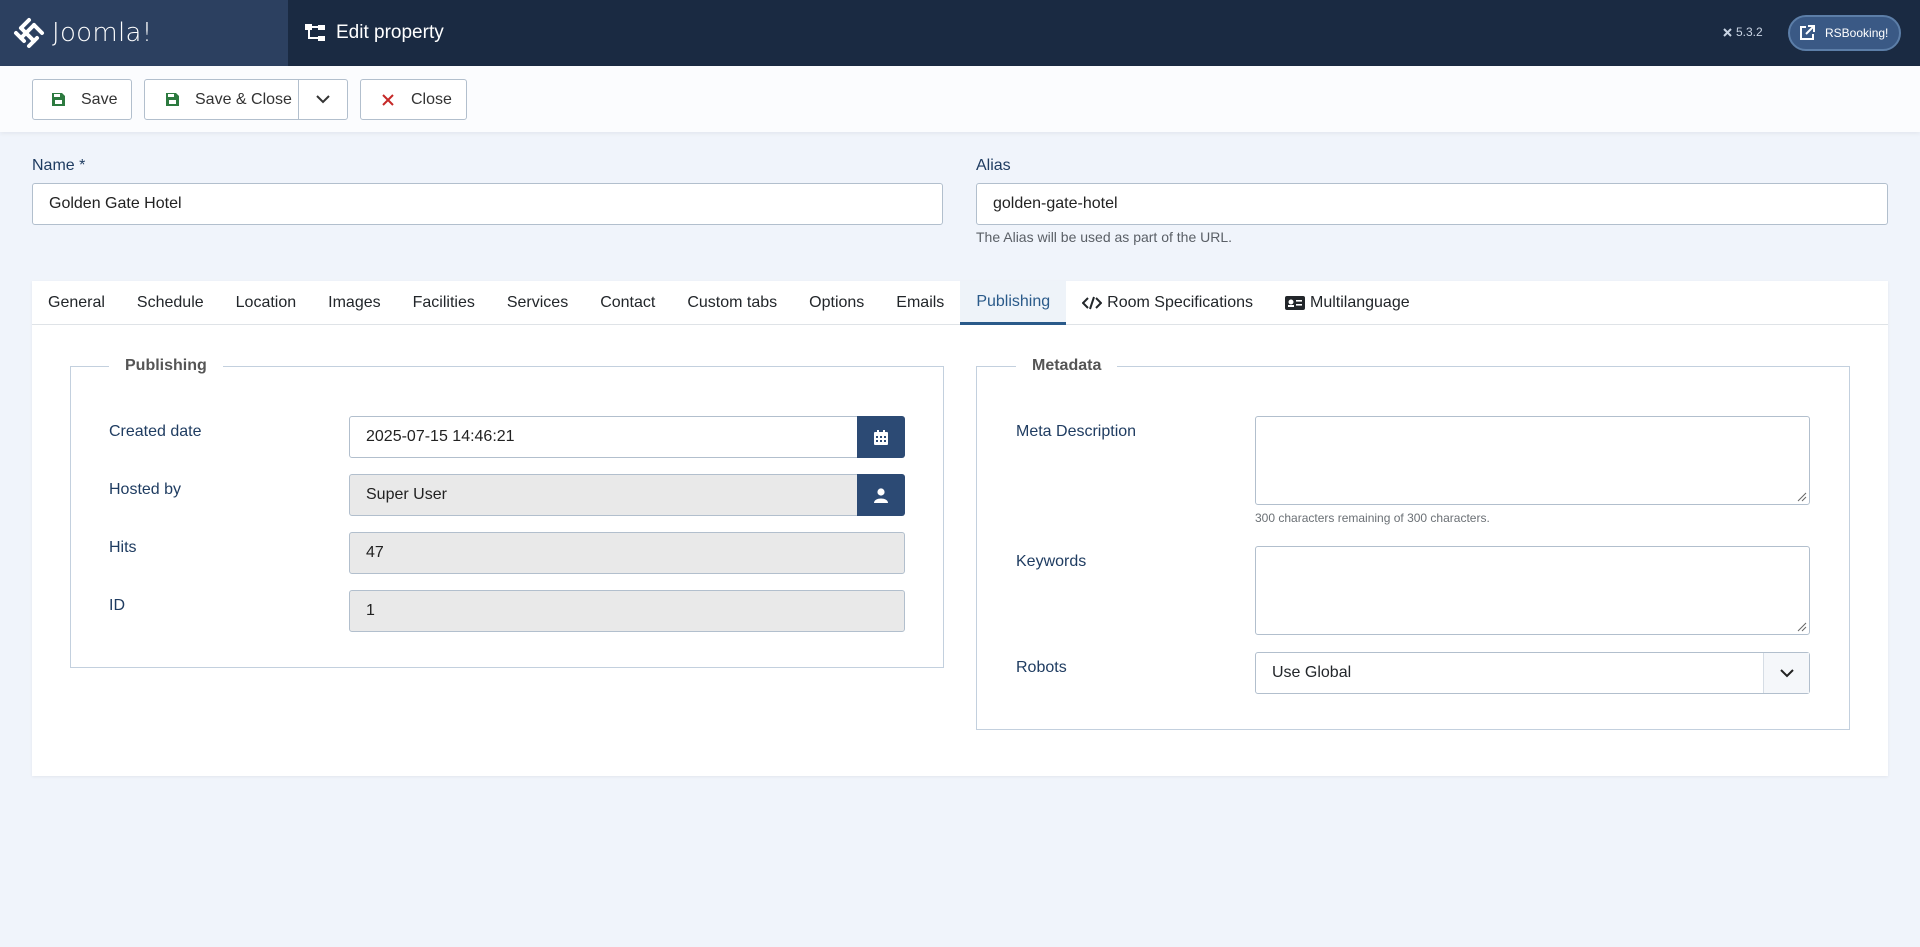 This screenshot has width=1920, height=947. I want to click on save-close-button: Save & Close, so click(221, 99).